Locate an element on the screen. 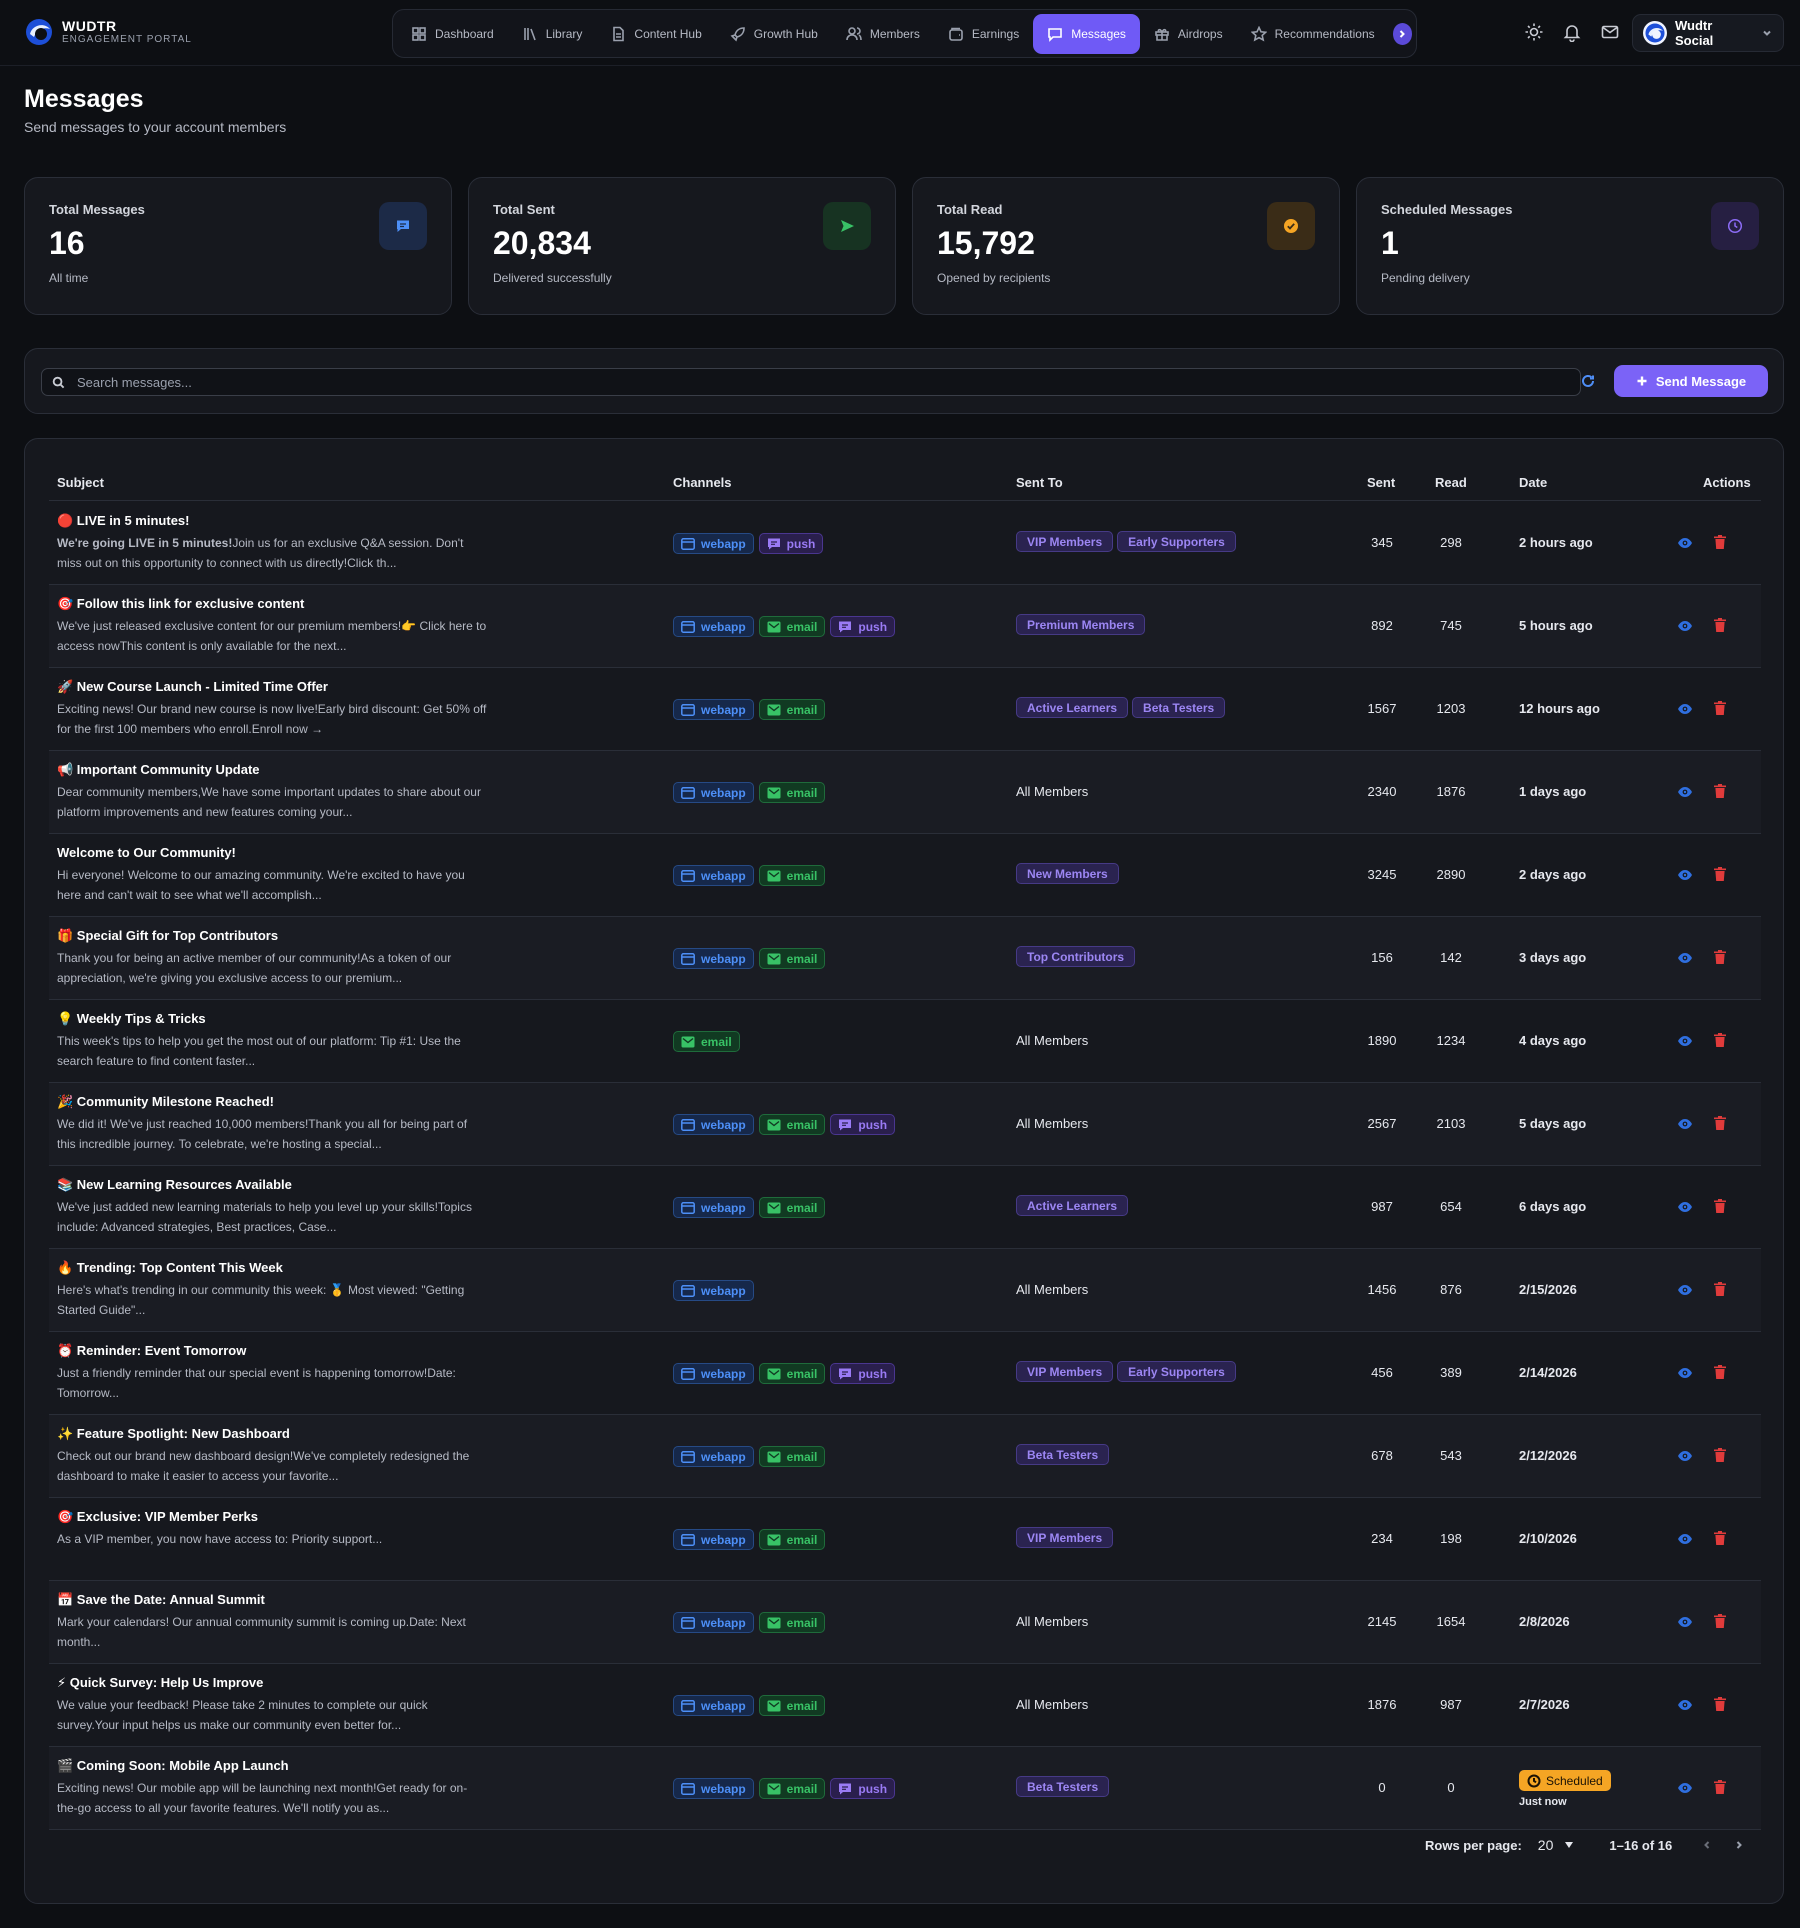 Image resolution: width=1800 pixels, height=1928 pixels. nav-members: Members is located at coordinates (883, 34).